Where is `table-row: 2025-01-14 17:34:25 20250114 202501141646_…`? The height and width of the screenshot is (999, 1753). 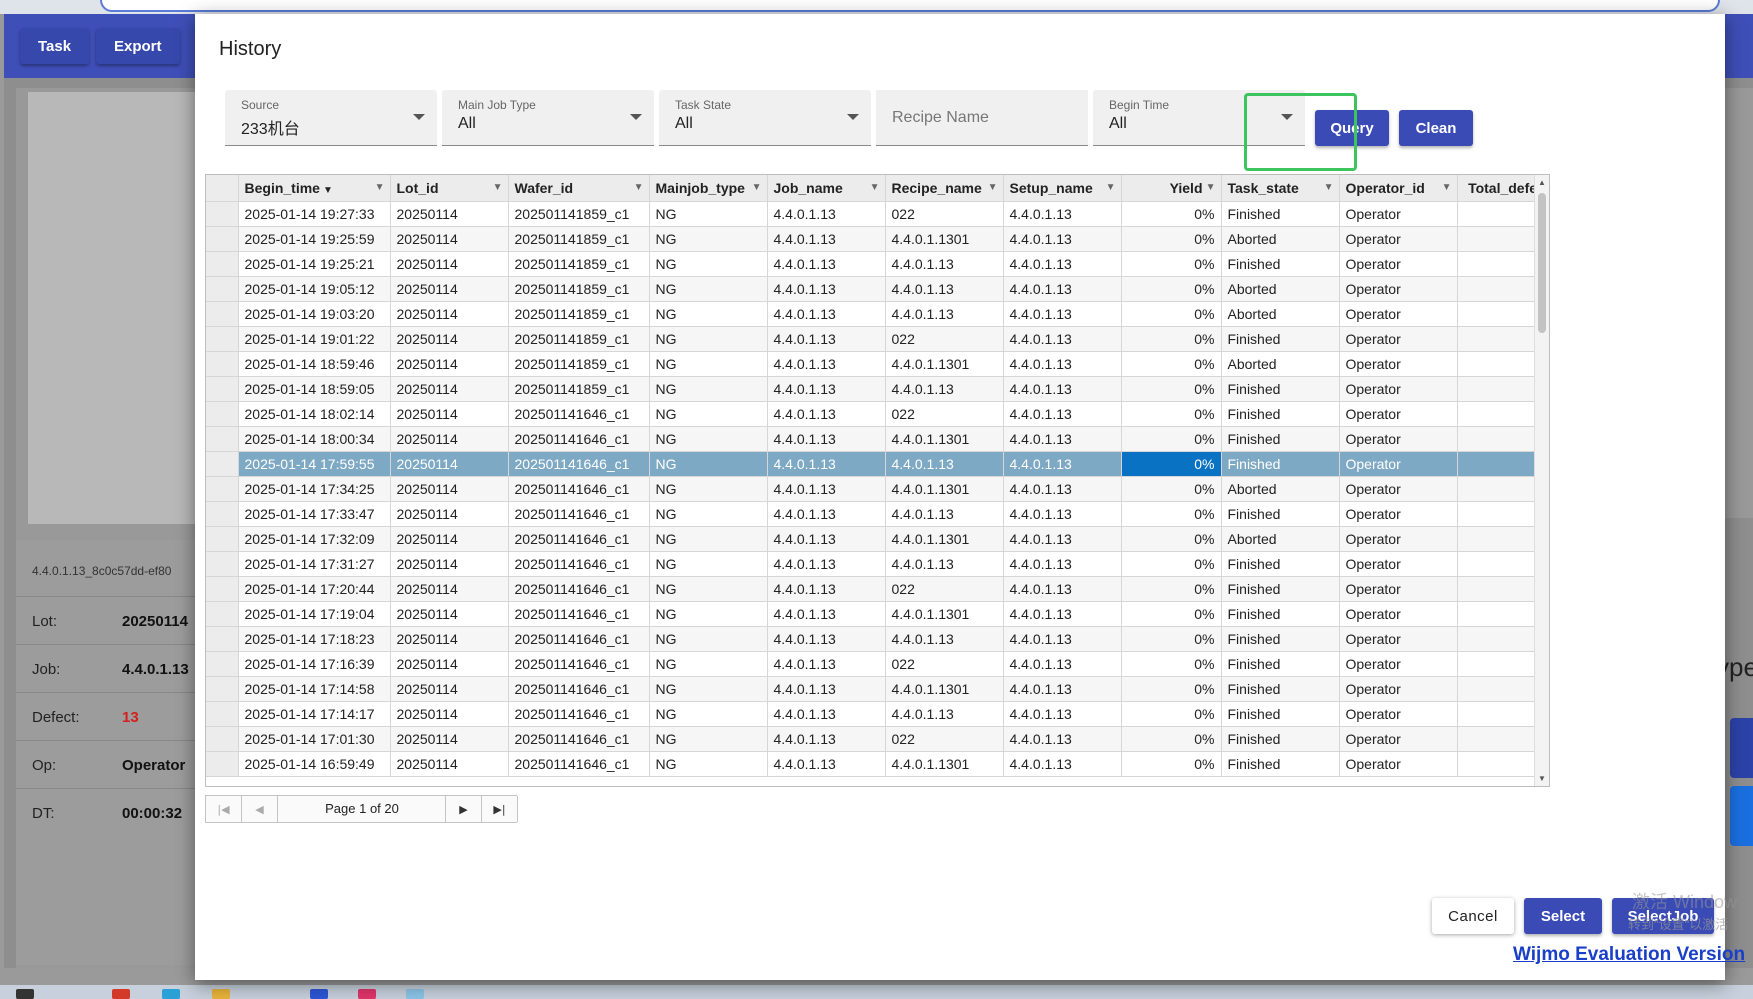 table-row: 2025-01-14 17:34:25 20250114 202501141646_… is located at coordinates (877, 489).